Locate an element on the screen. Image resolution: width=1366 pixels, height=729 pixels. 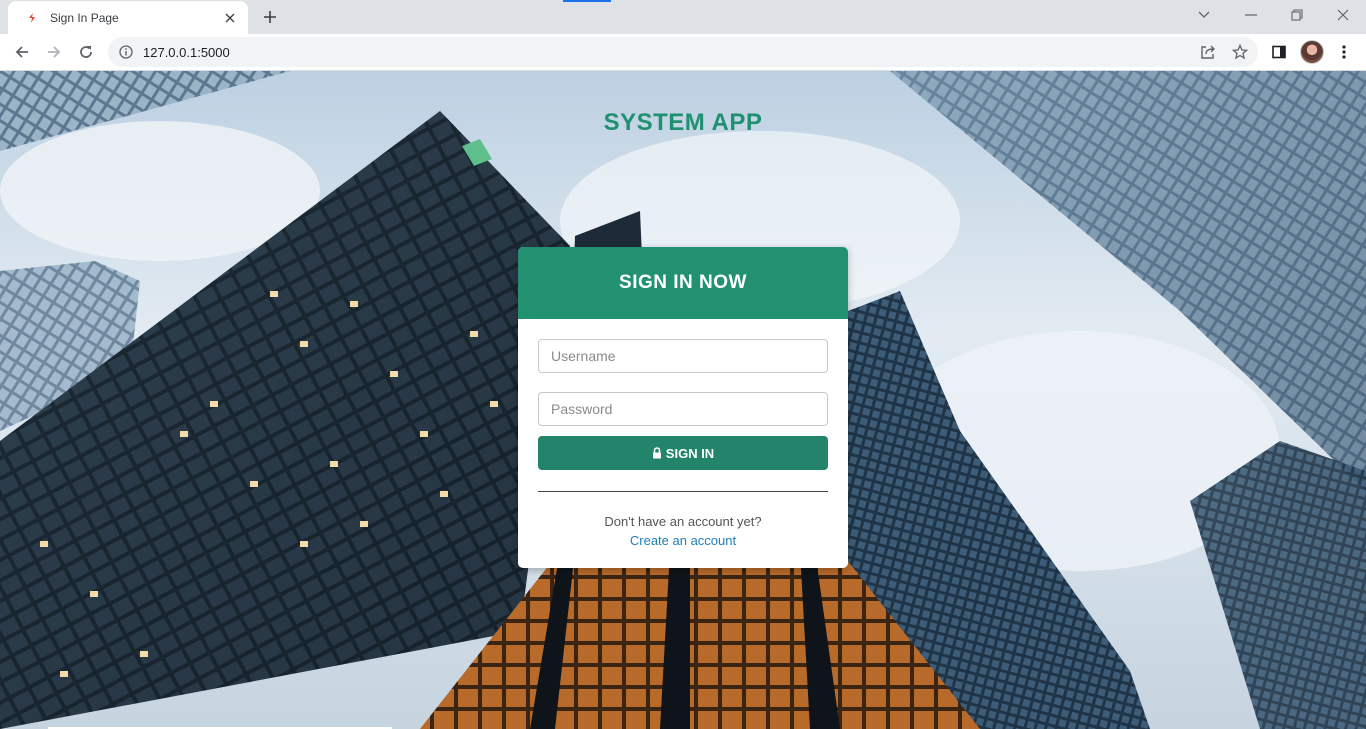
address-bar: 127.0.0.1:5000 is located at coordinates (683, 52).